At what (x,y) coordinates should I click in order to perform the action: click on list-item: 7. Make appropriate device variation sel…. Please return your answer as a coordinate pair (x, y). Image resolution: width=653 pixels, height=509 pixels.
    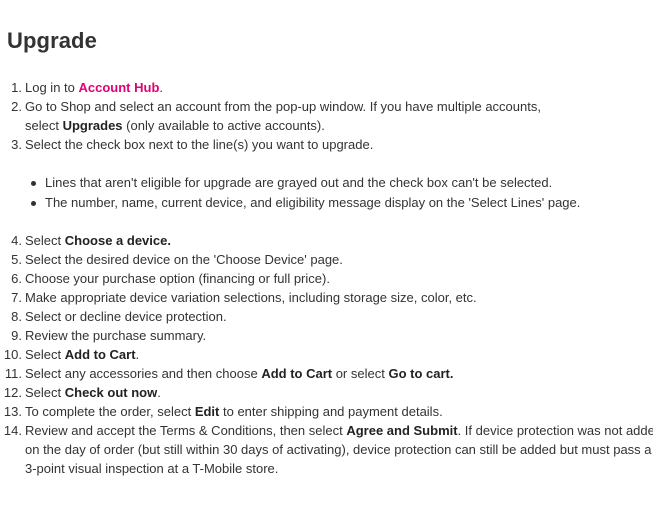
    Looking at the image, I should click on (326, 297).